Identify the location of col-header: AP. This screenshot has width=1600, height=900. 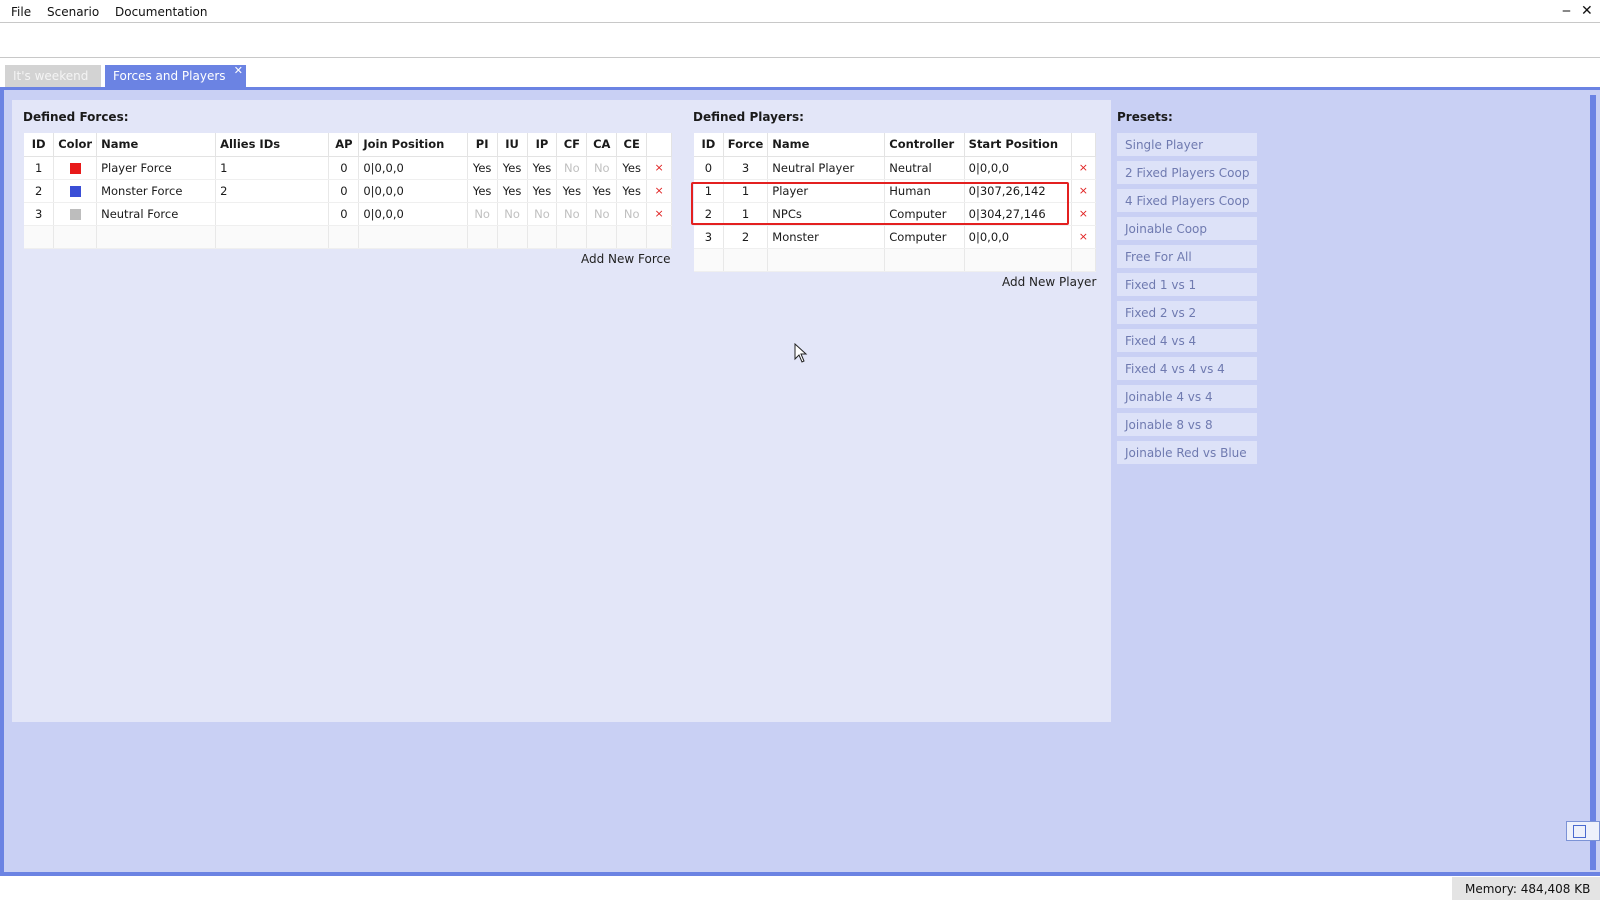
(344, 145).